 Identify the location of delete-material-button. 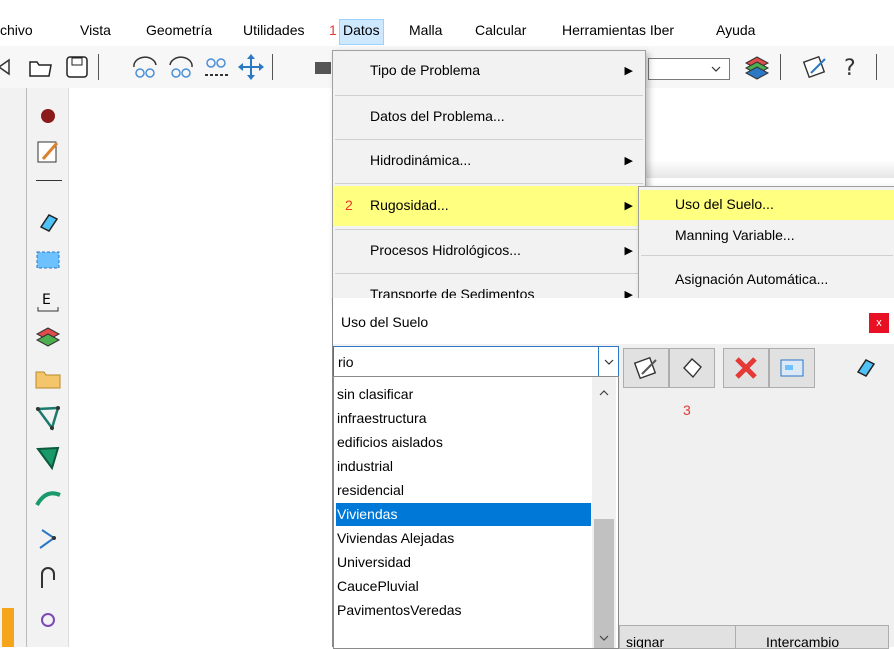
(746, 368).